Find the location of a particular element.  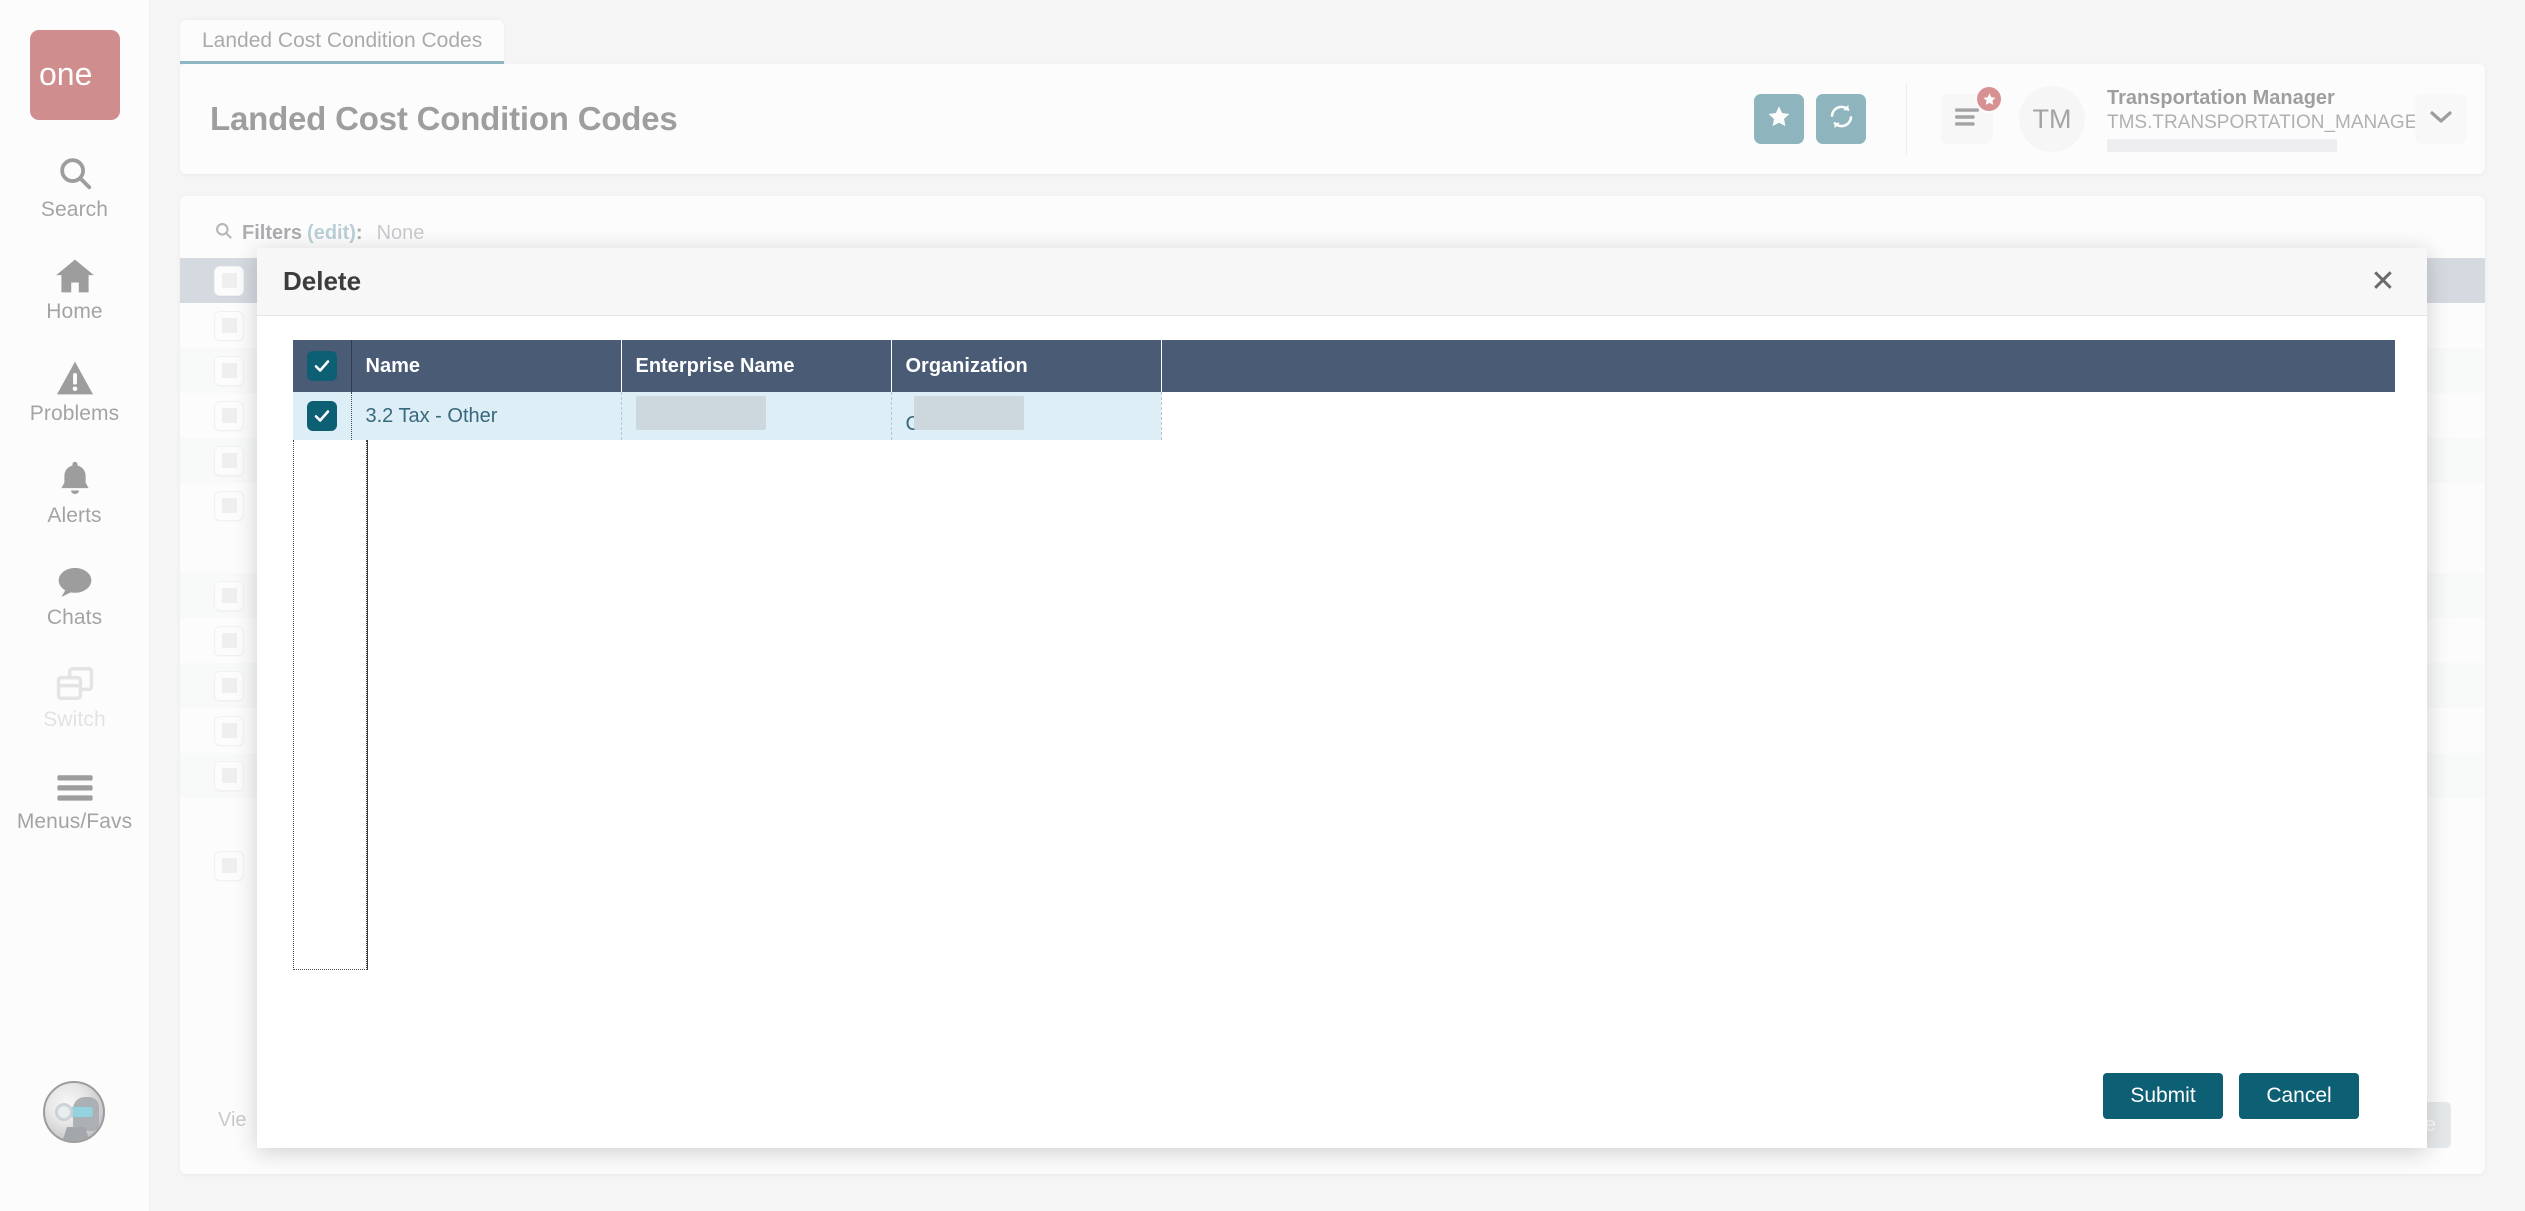

table-row: 3.2 Tax - Other C is located at coordinates (1344, 416).